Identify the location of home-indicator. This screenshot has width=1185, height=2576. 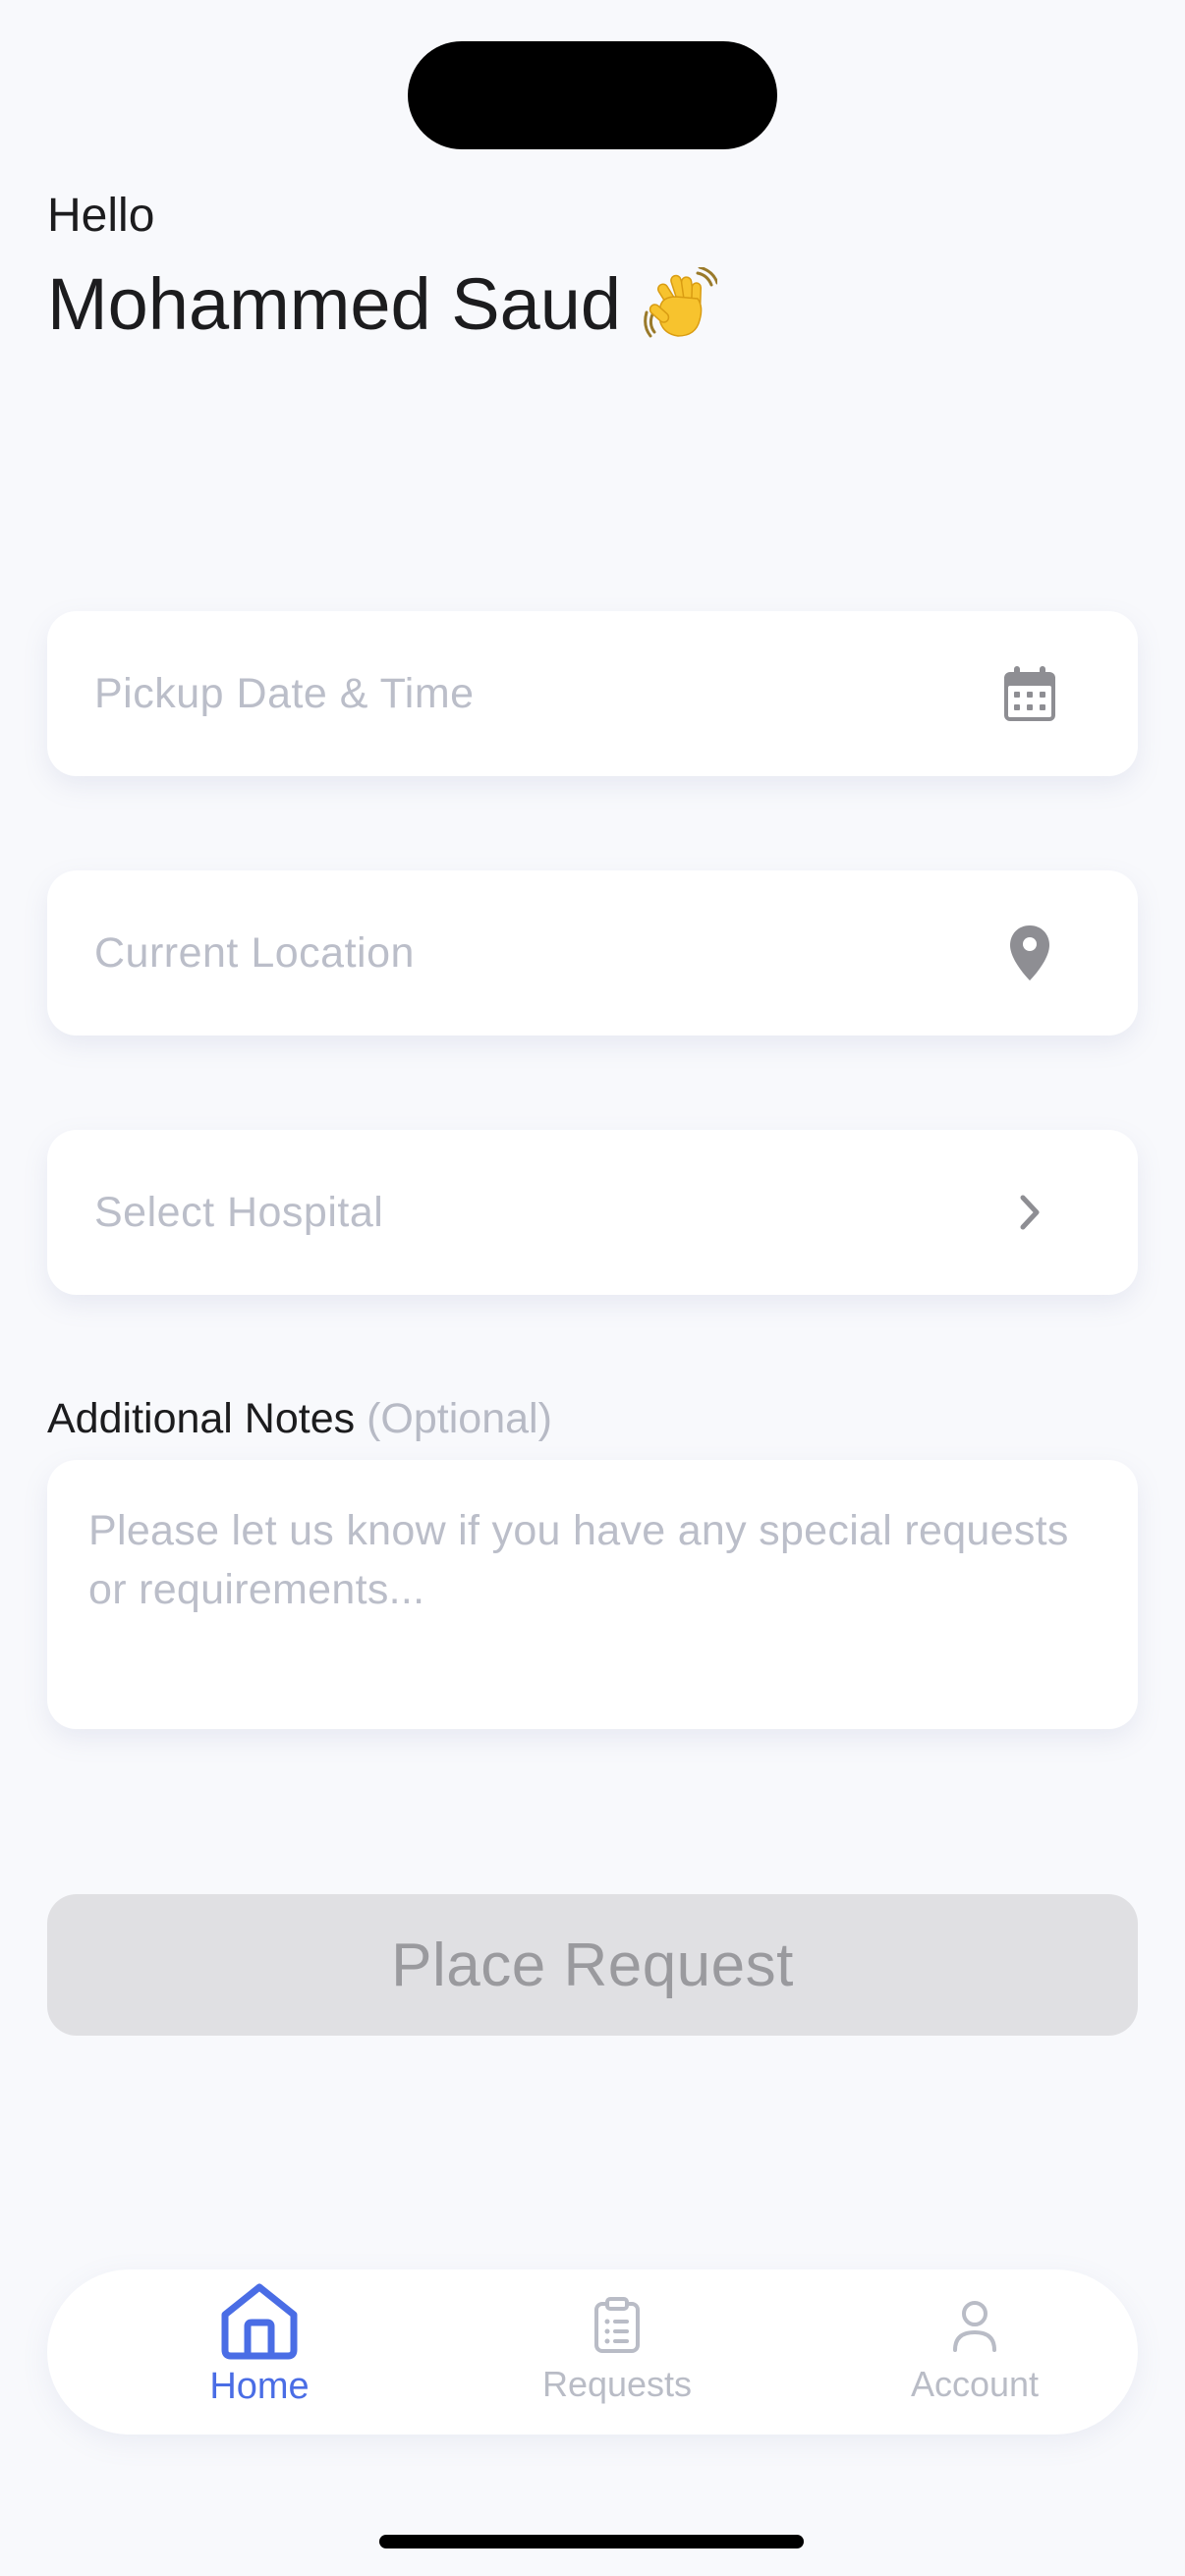
(592, 2541).